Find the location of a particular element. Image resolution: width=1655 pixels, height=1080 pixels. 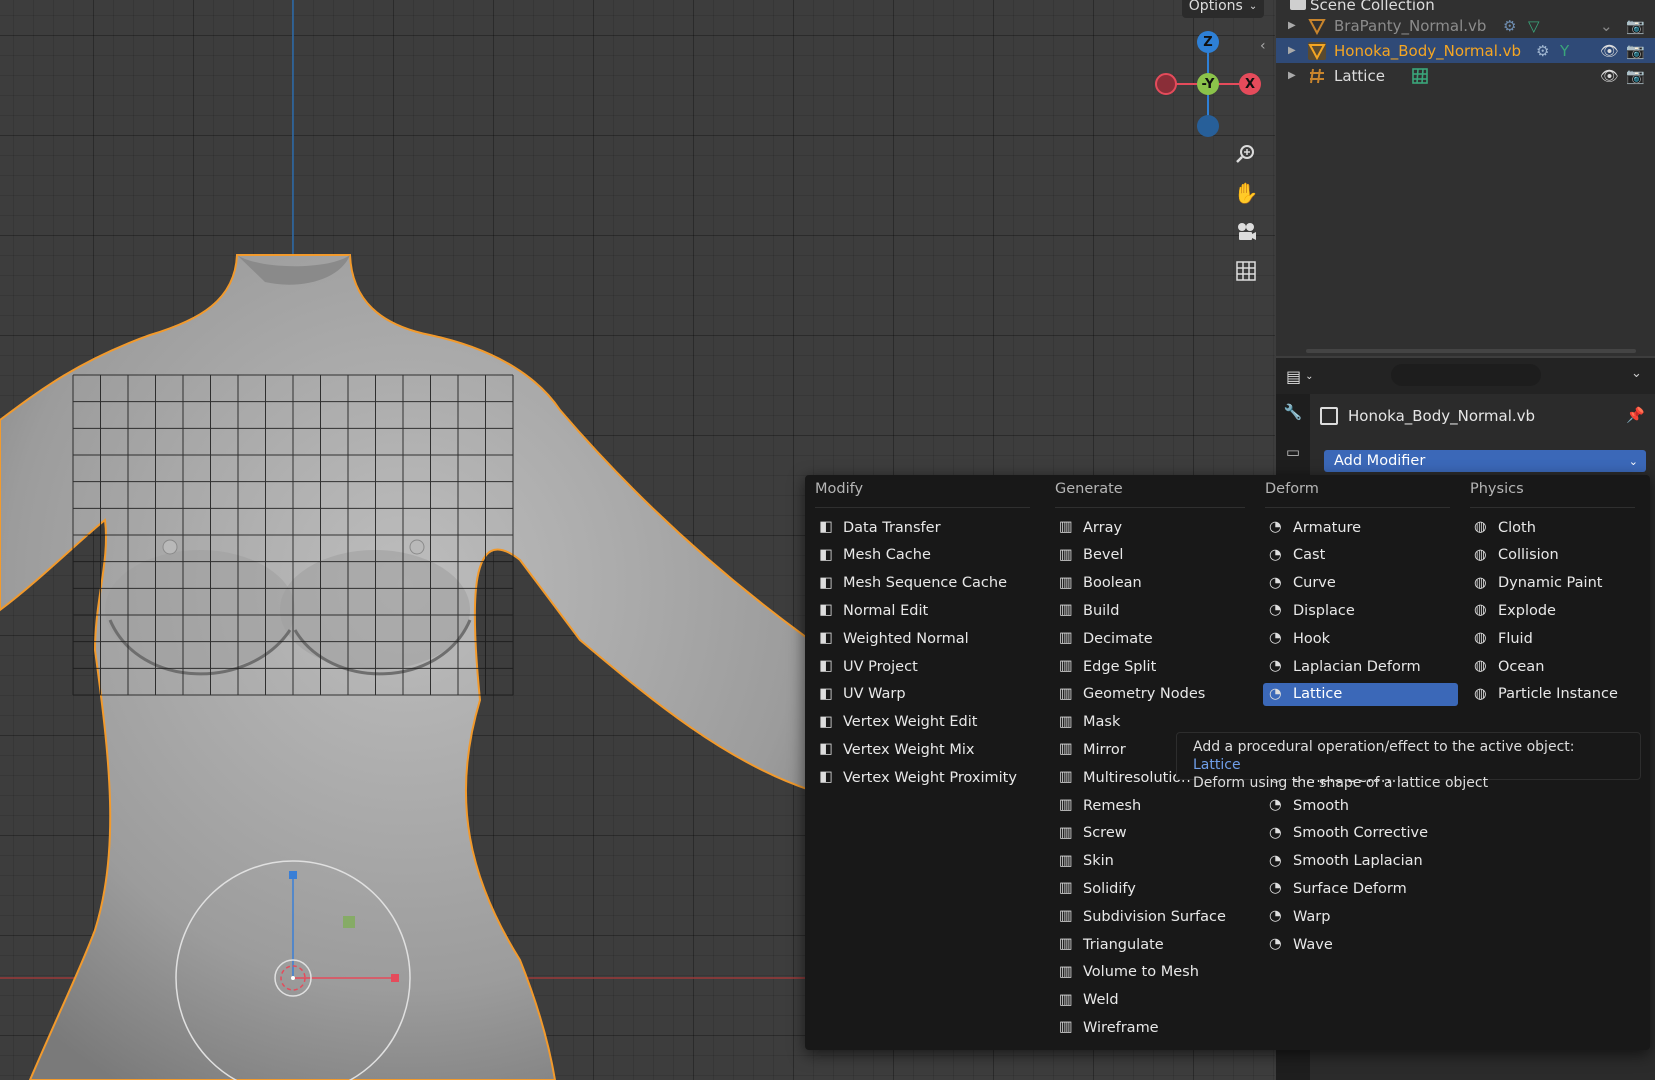

pan-hand-icon: ✋ is located at coordinates (1246, 193).